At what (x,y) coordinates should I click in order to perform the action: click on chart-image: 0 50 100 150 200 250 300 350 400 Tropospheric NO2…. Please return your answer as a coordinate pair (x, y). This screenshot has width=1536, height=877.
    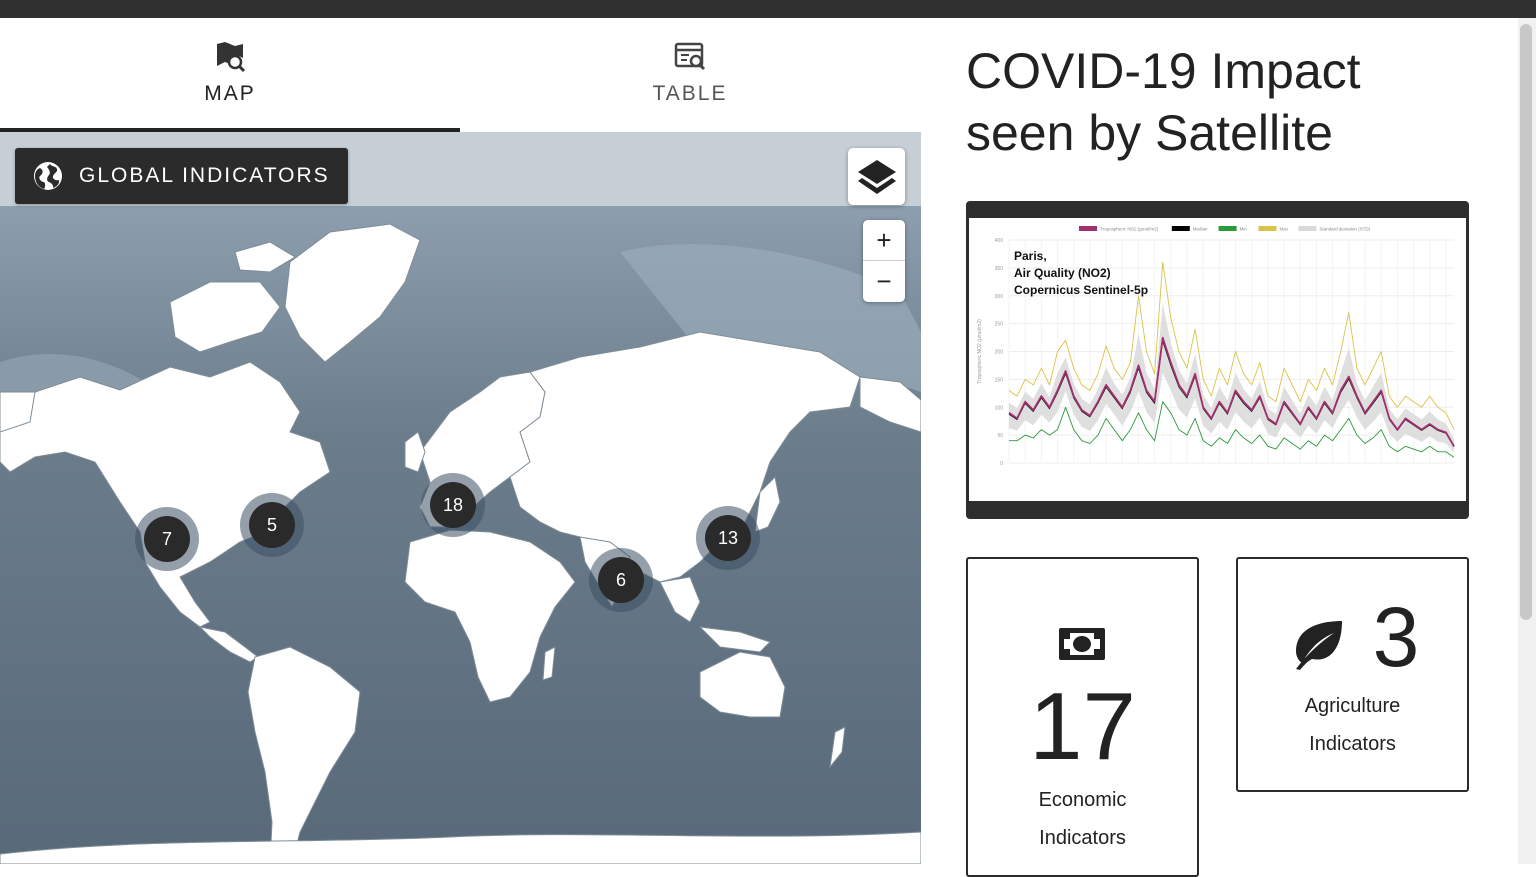
    Looking at the image, I should click on (1217, 359).